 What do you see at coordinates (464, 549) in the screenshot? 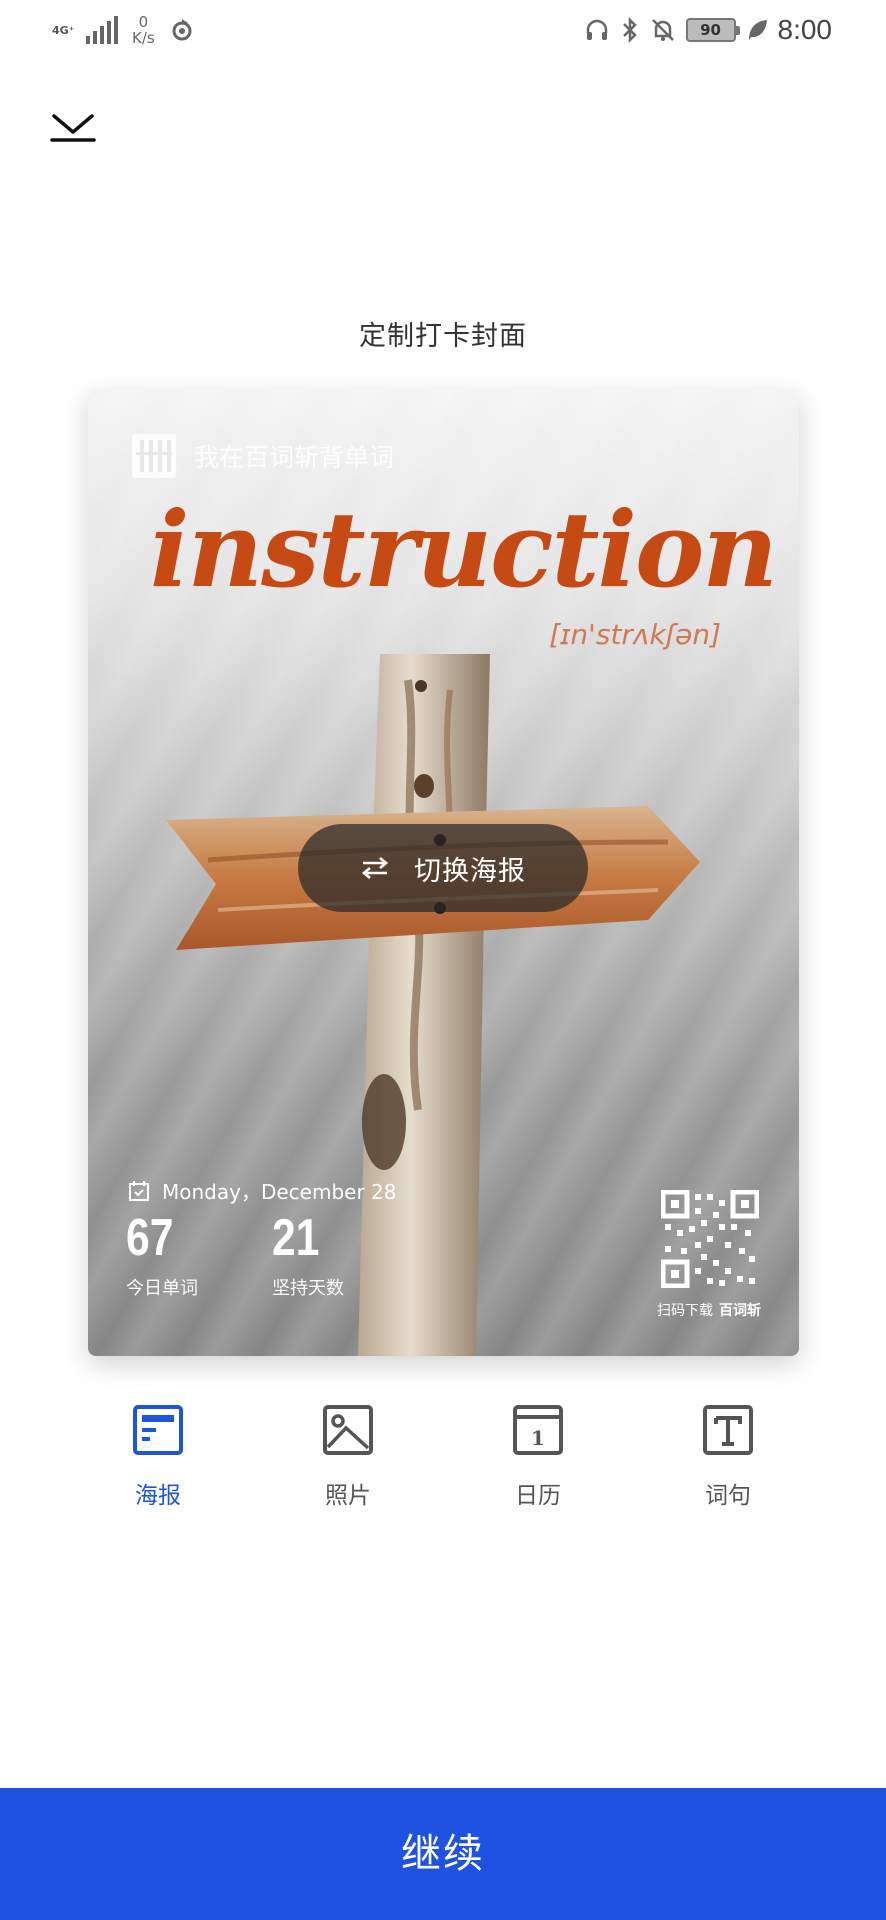
I see `poster-word: instruction` at bounding box center [464, 549].